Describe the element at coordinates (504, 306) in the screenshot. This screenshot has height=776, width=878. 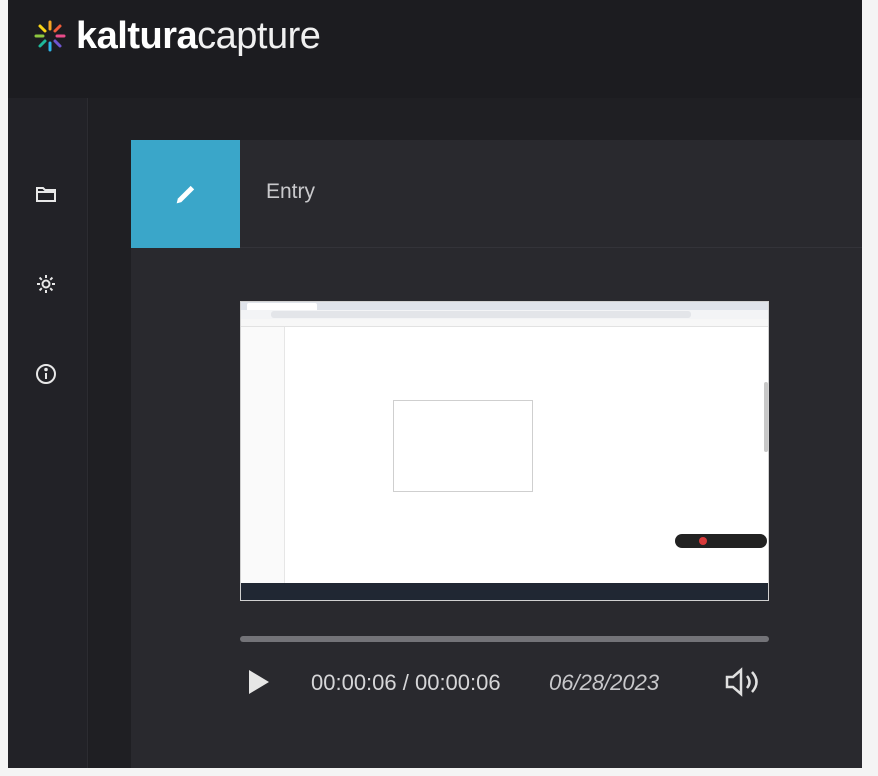
I see `preview-browser-tabs` at that location.